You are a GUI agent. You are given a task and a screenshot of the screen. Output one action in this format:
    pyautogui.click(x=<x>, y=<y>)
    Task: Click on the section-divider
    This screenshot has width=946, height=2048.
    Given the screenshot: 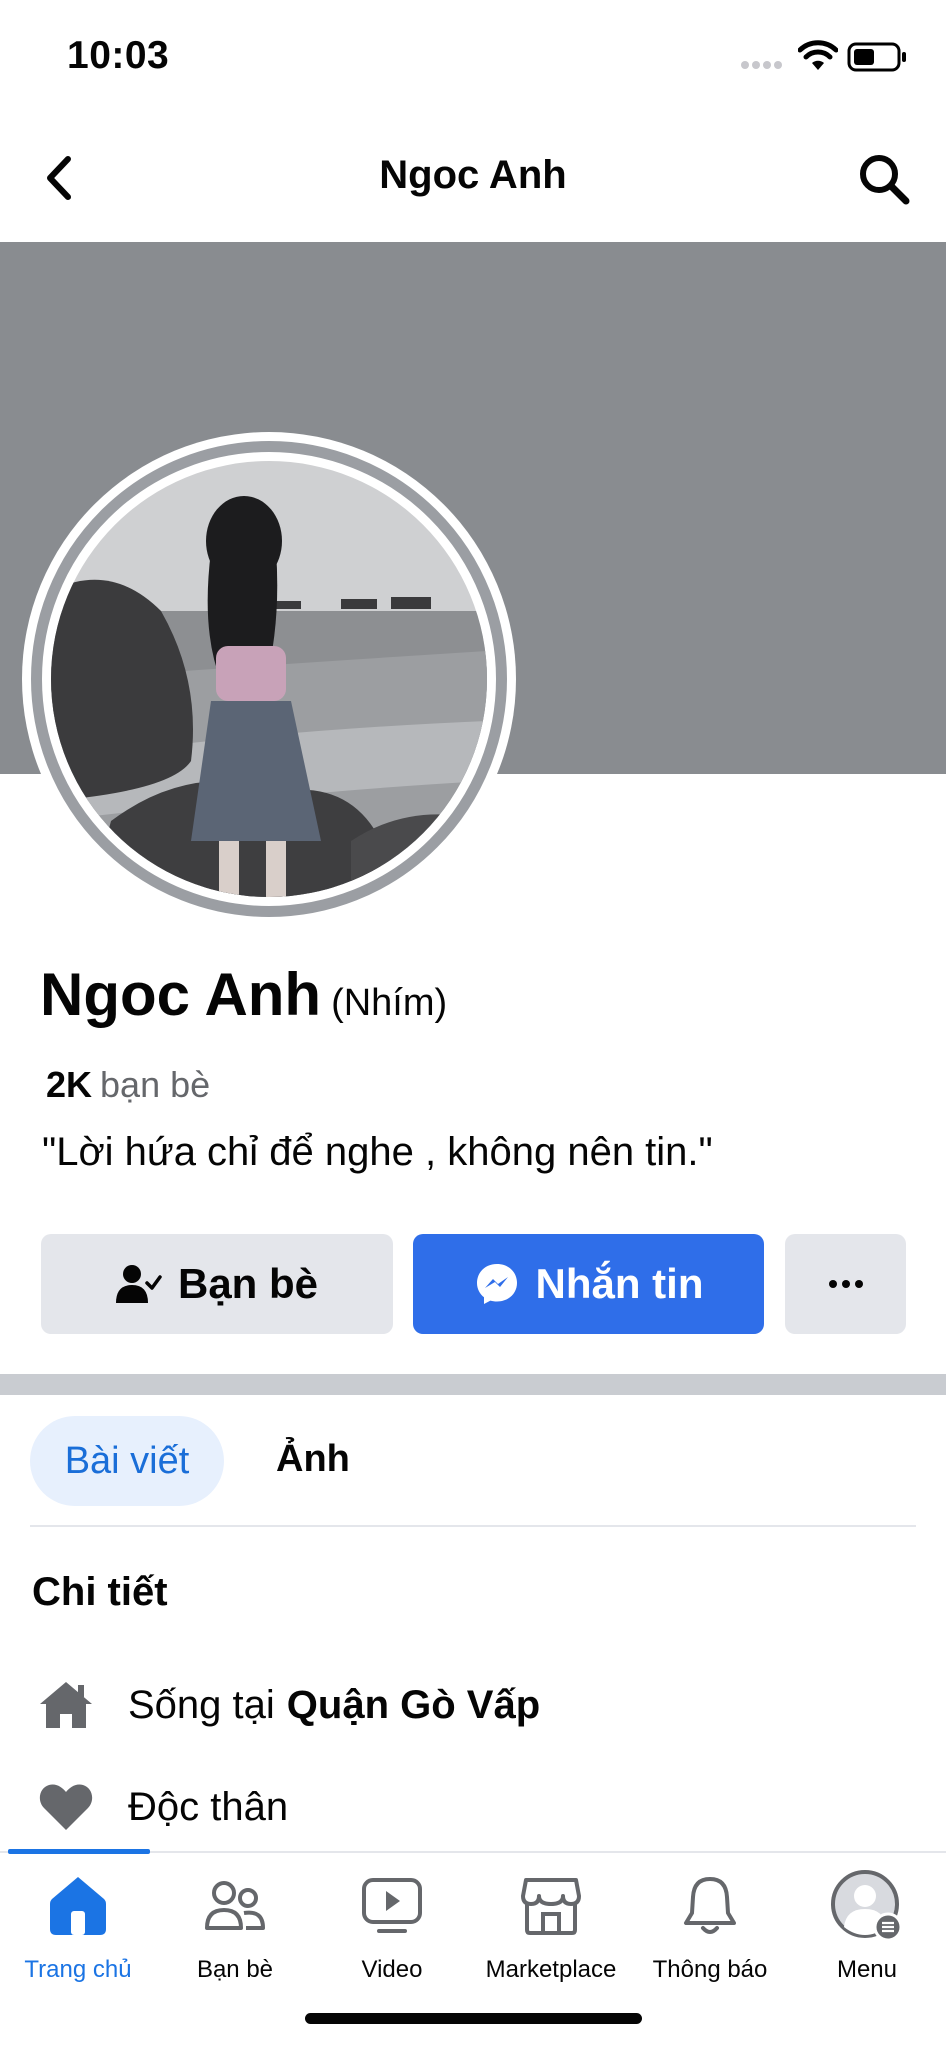 What is the action you would take?
    pyautogui.click(x=473, y=1384)
    